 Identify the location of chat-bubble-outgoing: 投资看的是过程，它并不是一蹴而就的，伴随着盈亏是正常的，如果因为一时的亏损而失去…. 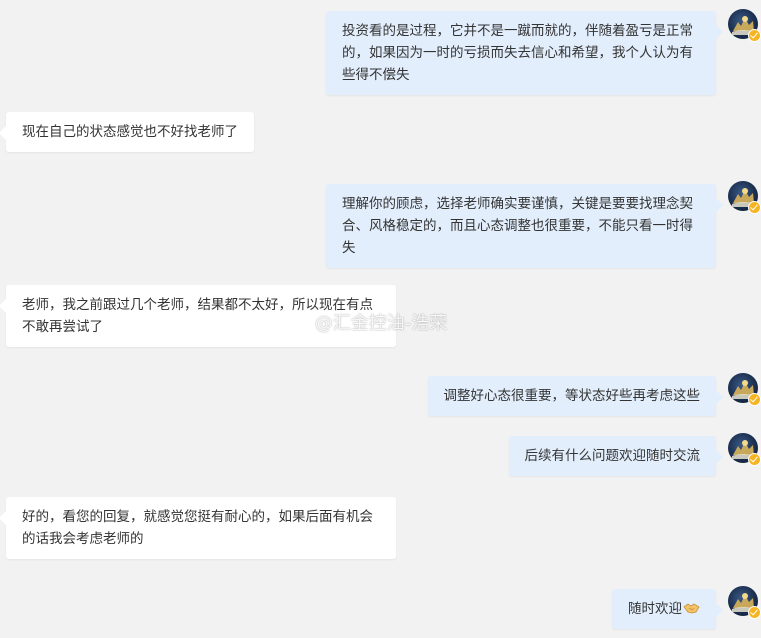
(524, 53).